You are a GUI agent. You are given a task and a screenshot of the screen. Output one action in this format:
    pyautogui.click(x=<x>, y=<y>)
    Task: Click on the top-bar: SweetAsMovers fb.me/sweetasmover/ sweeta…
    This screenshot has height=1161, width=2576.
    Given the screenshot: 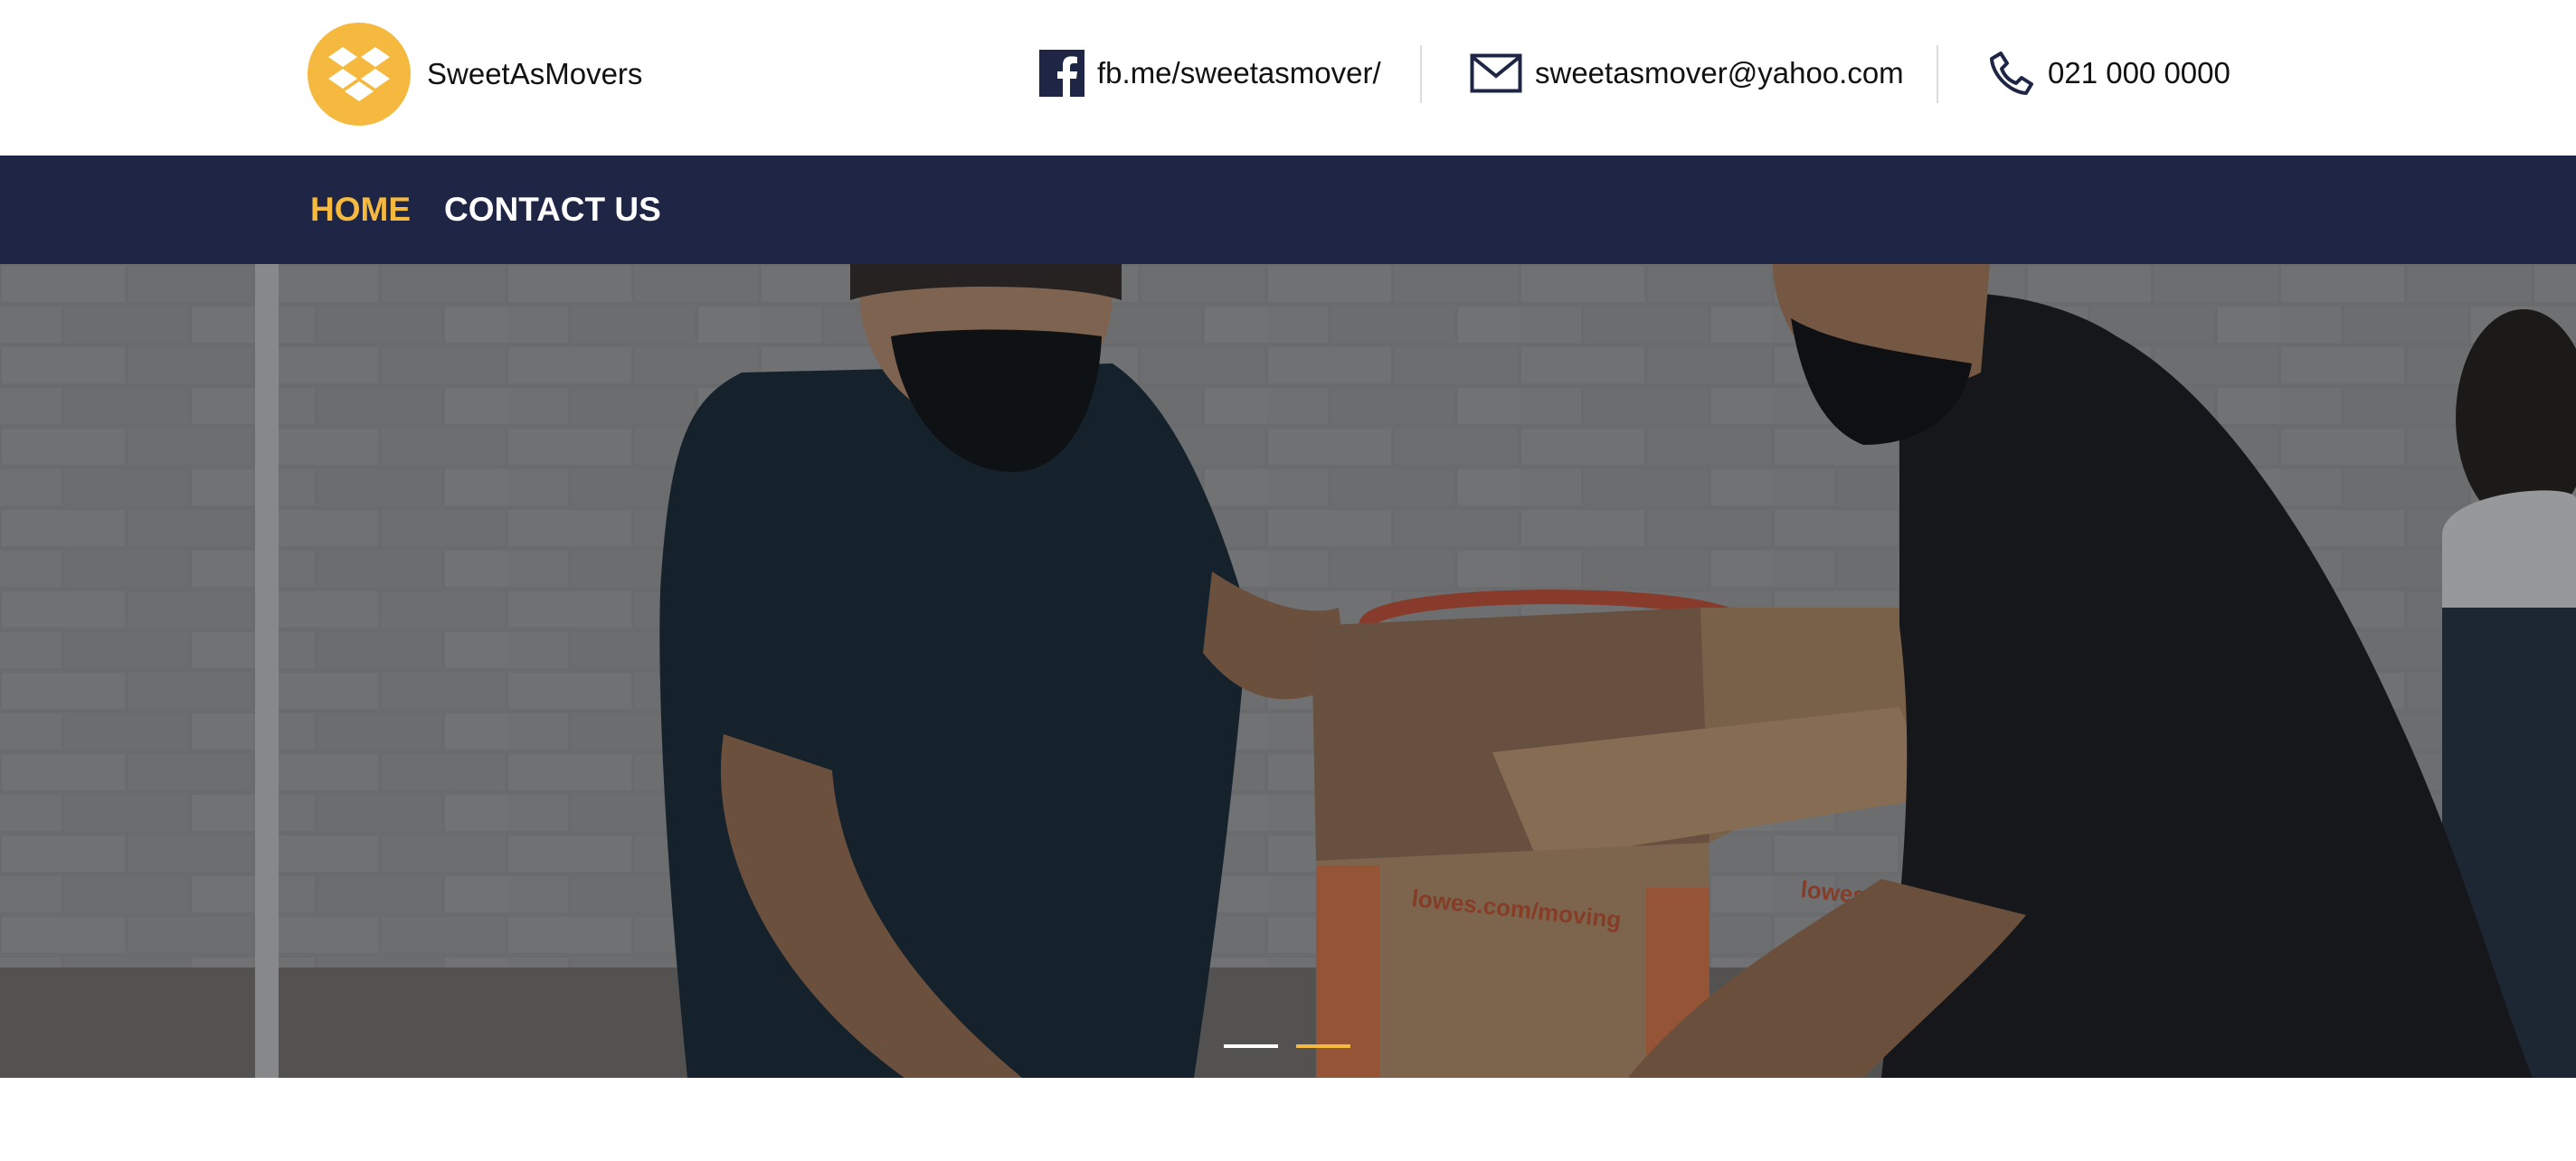 What is the action you would take?
    pyautogui.click(x=1288, y=78)
    